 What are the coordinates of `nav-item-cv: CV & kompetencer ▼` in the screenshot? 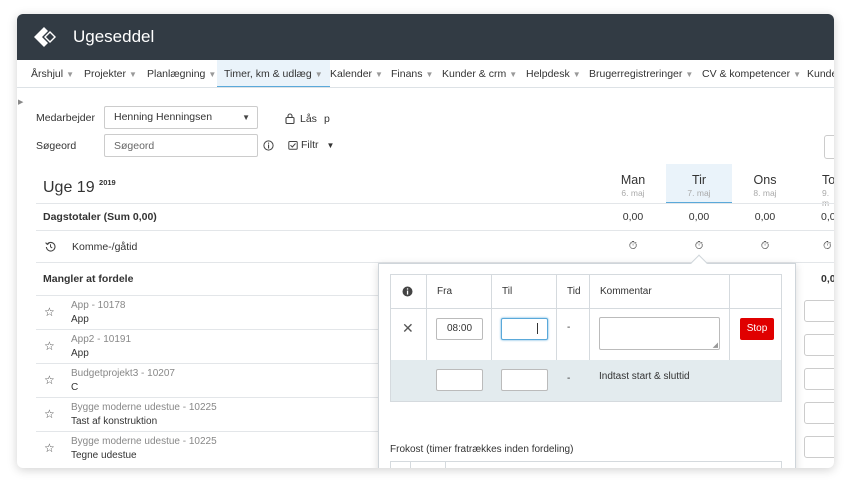 It's located at (751, 73).